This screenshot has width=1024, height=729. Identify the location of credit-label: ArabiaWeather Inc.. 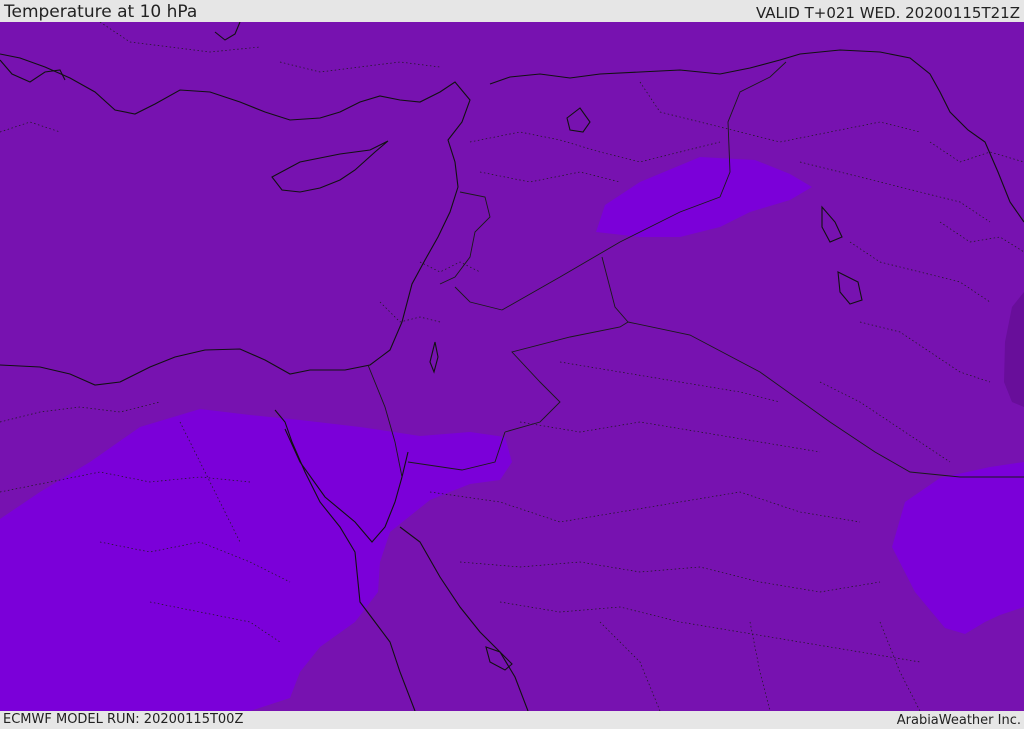
(958, 720).